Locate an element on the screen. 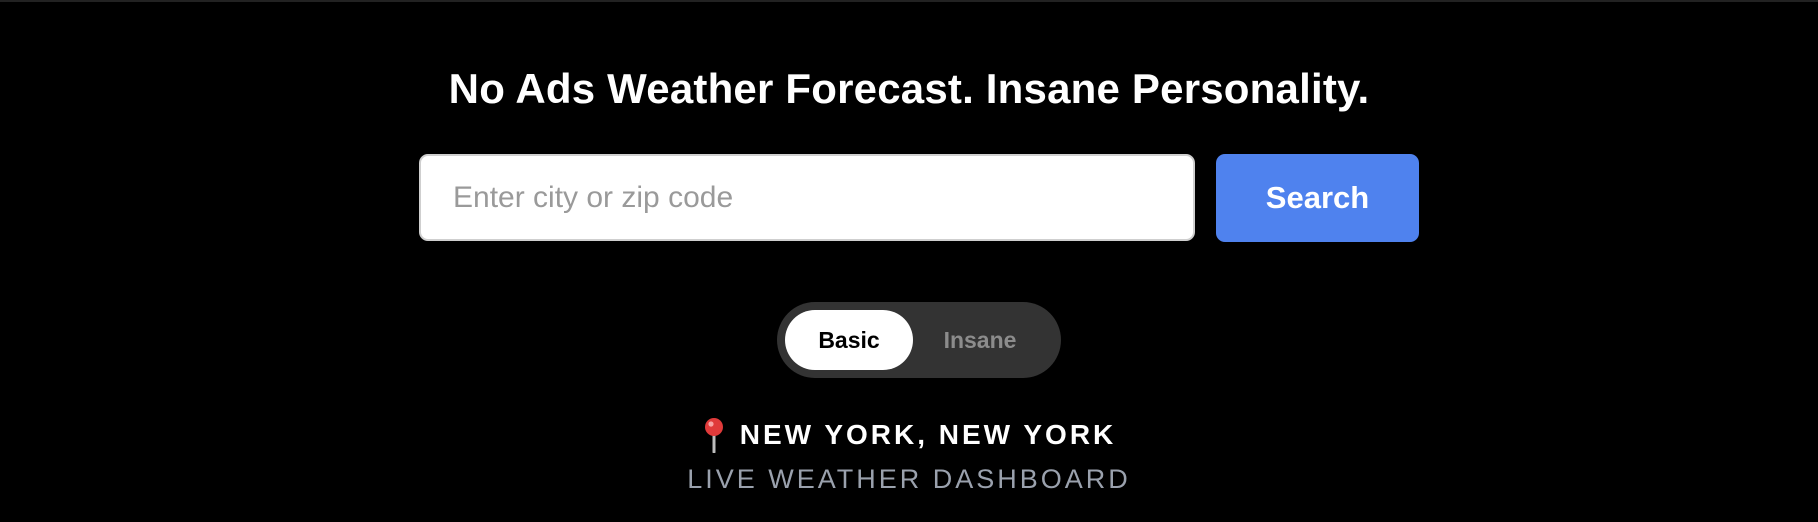 This screenshot has width=1818, height=522. search-button: Search is located at coordinates (1317, 198).